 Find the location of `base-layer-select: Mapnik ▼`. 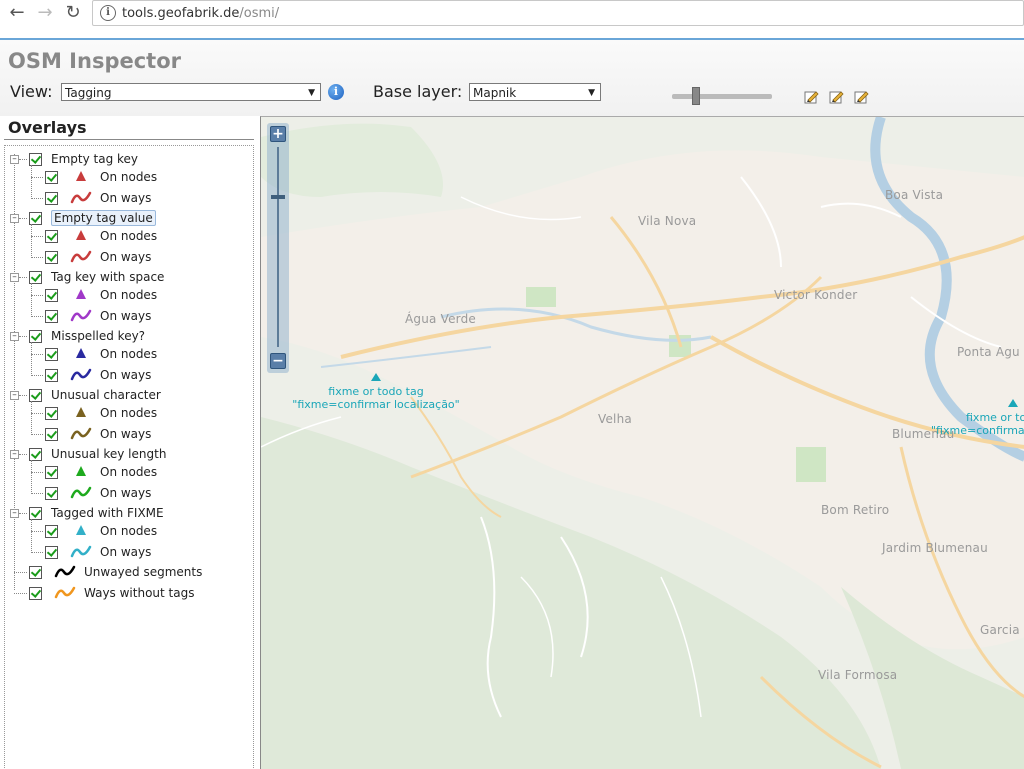

base-layer-select: Mapnik ▼ is located at coordinates (535, 92).